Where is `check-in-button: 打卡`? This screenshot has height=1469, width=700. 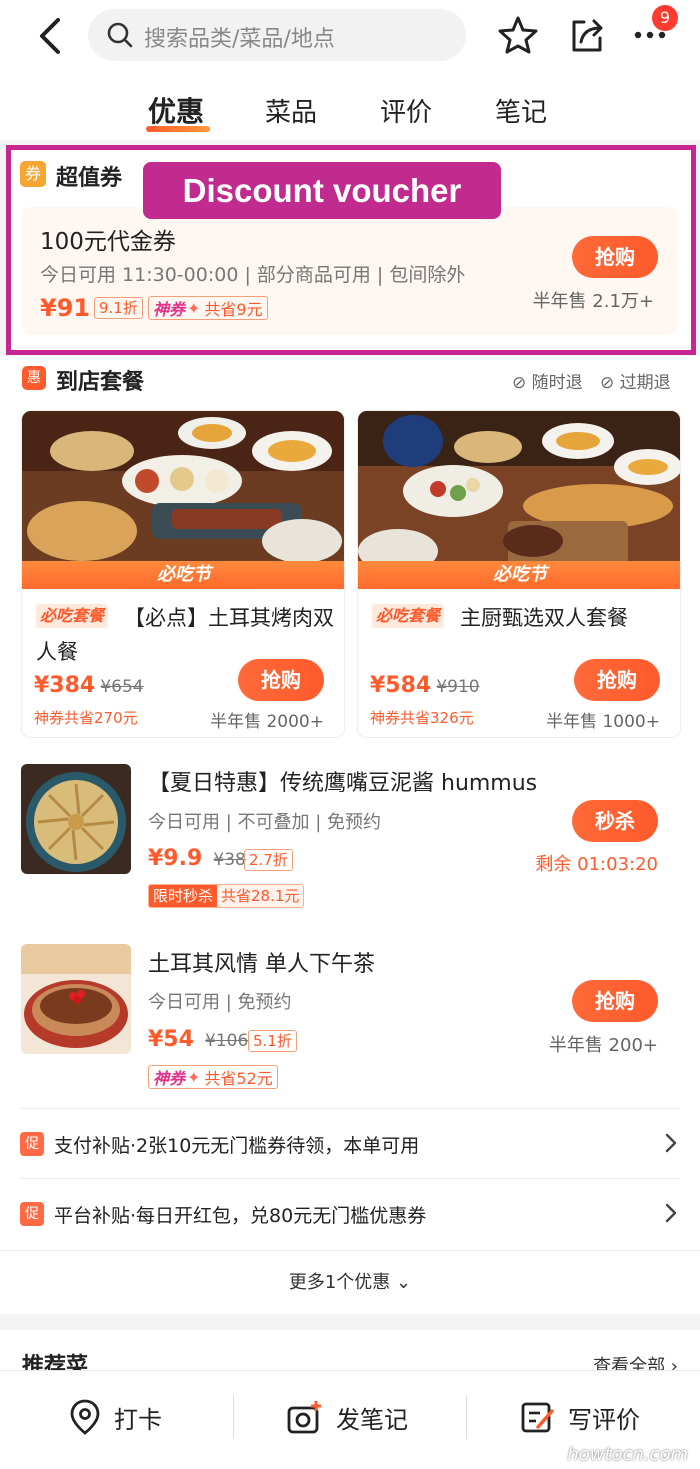 check-in-button: 打卡 is located at coordinates (115, 1417).